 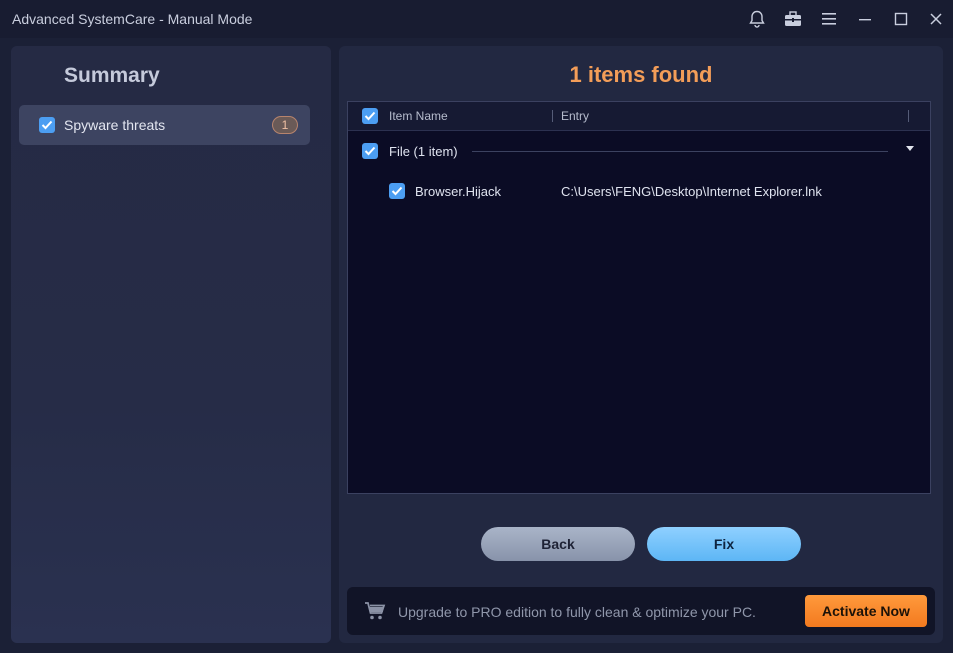 I want to click on title-bar: Advanced SystemCare - Manual Mode, so click(x=476, y=19).